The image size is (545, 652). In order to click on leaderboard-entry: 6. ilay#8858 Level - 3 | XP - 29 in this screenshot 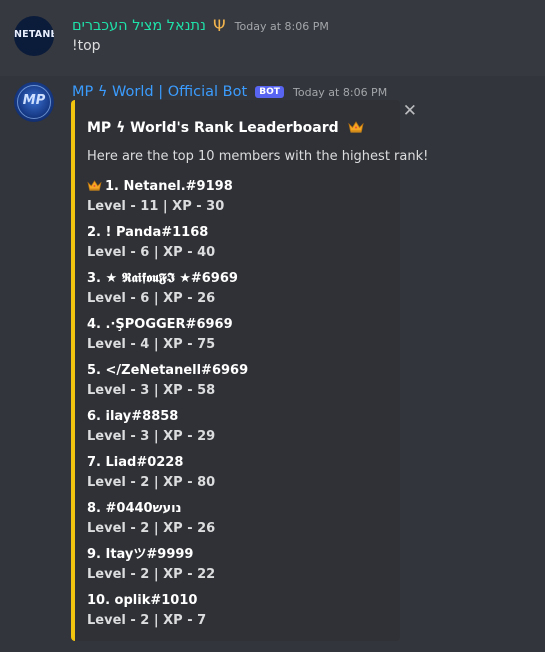, I will do `click(151, 427)`.